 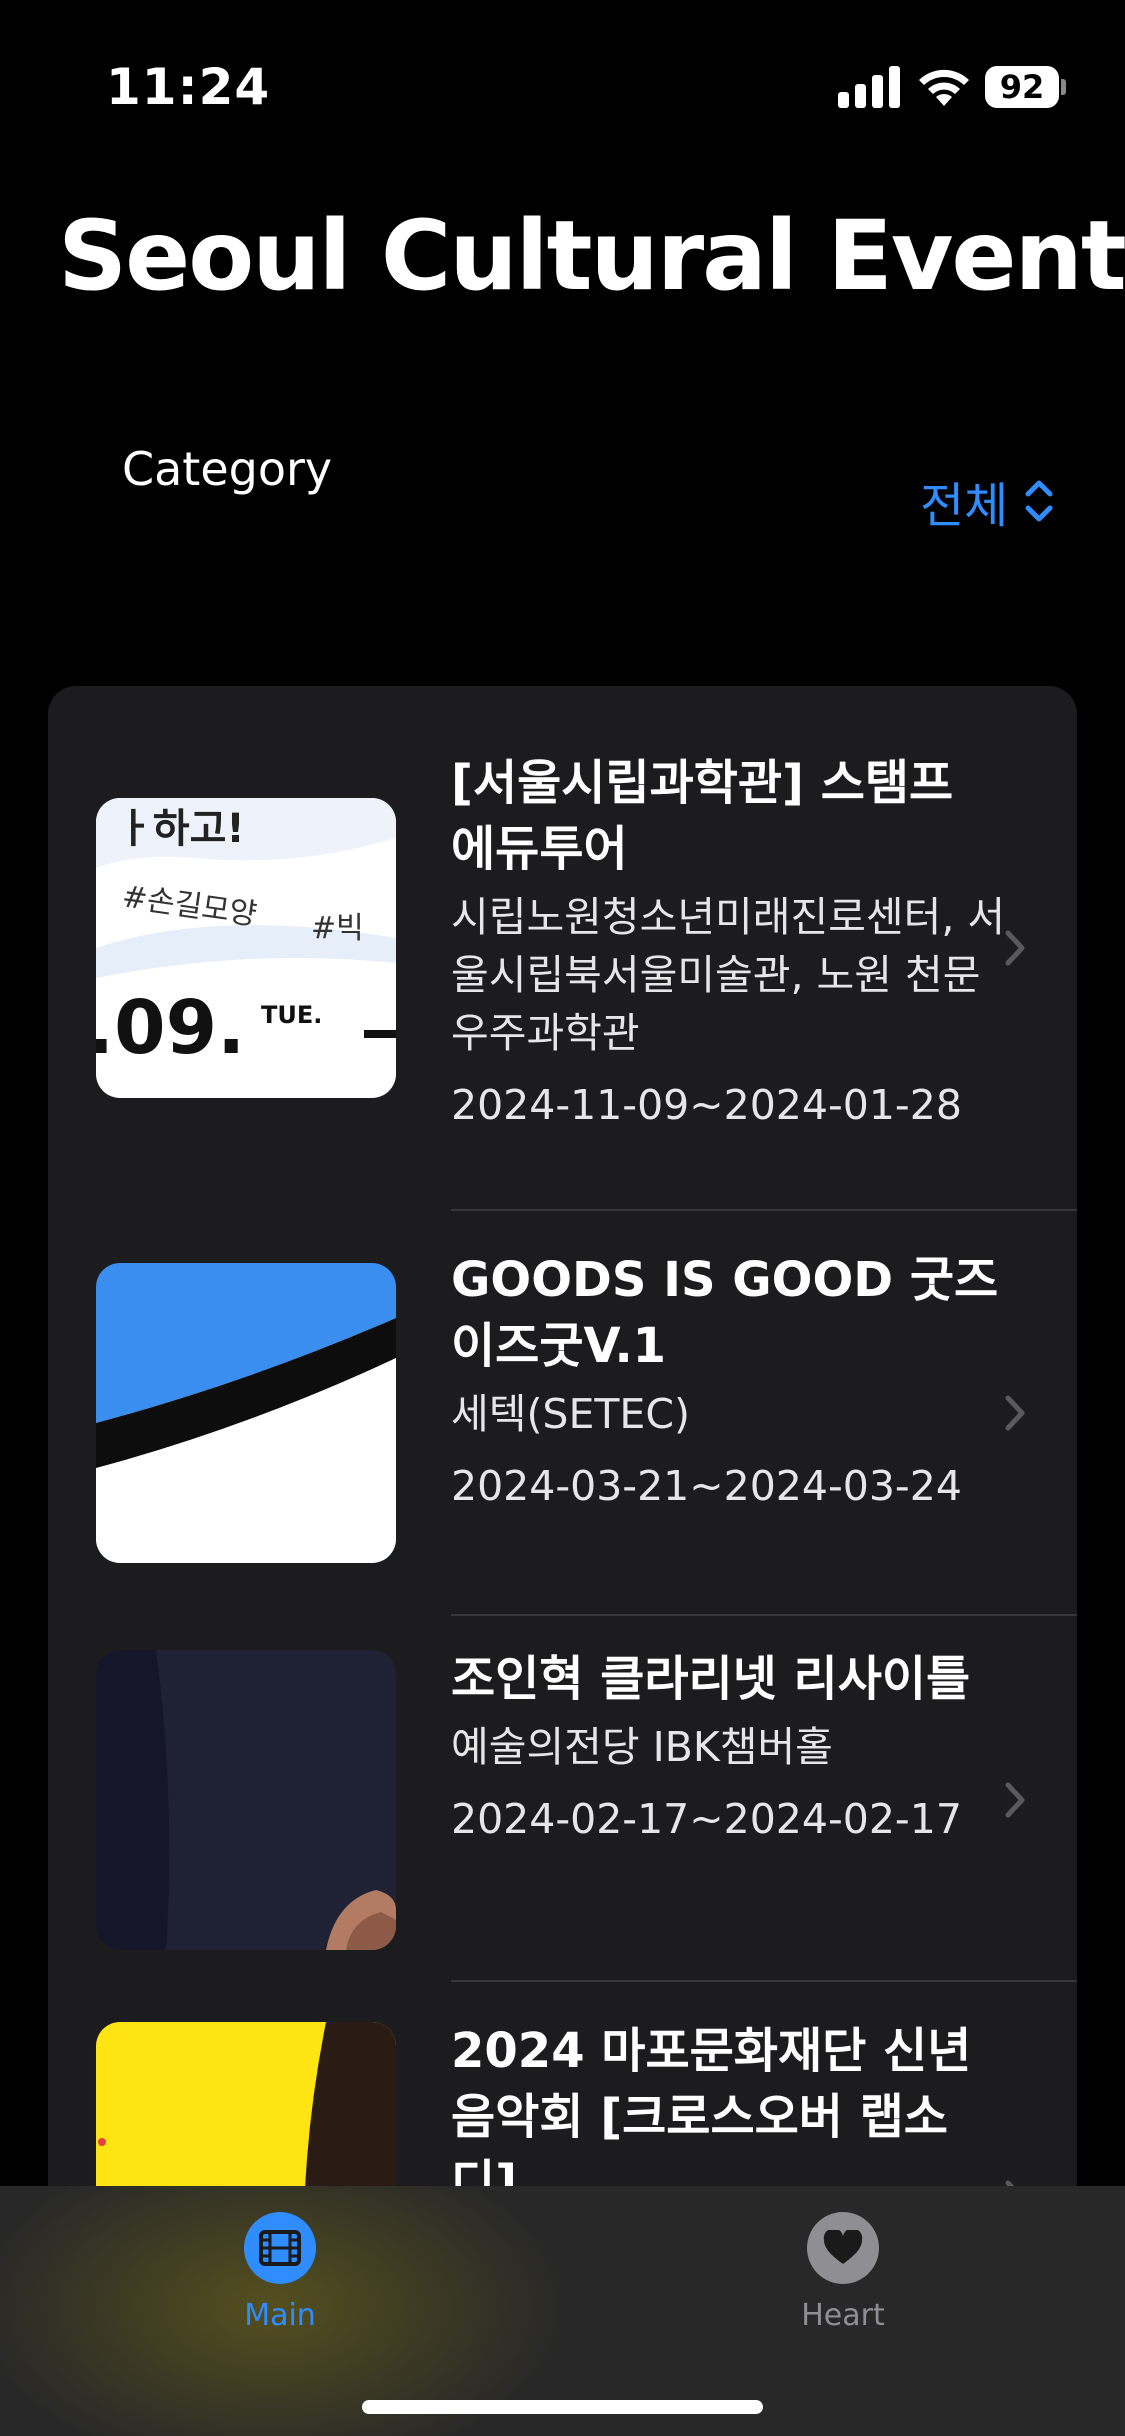 What do you see at coordinates (843, 2315) in the screenshot?
I see `tab-heart-label: Heart` at bounding box center [843, 2315].